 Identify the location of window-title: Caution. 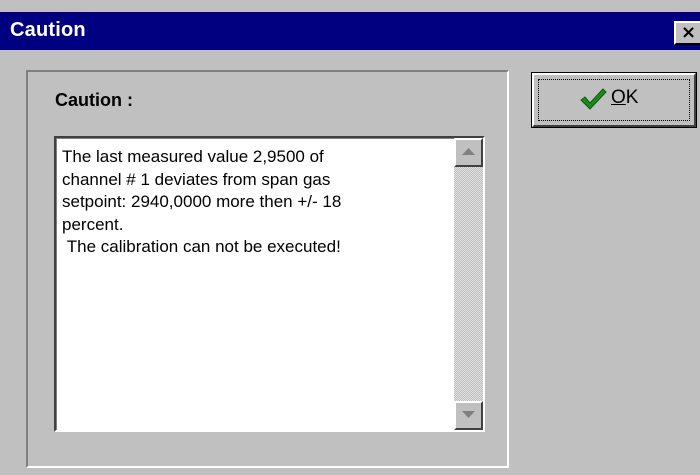
(48, 30).